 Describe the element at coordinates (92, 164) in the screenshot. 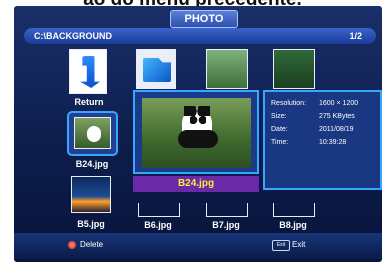

I see `label-b24: B24.jpg` at that location.